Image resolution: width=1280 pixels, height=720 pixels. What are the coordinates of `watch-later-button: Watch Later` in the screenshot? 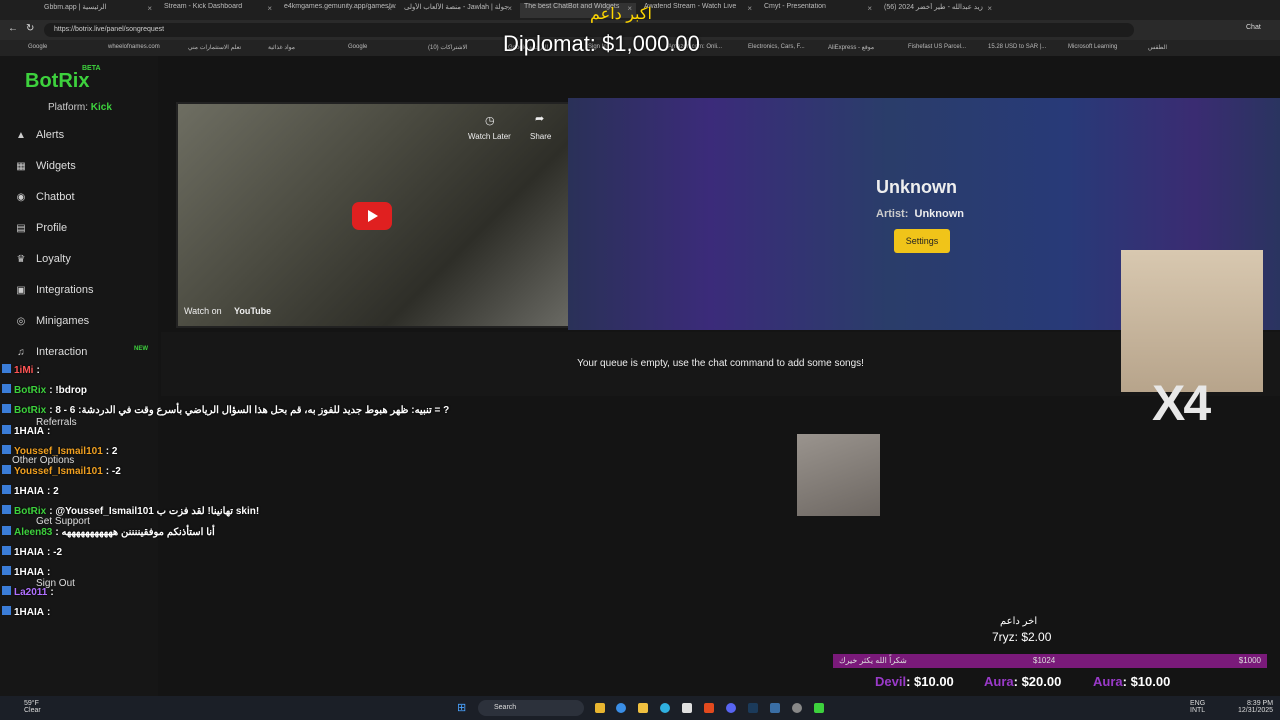 It's located at (489, 136).